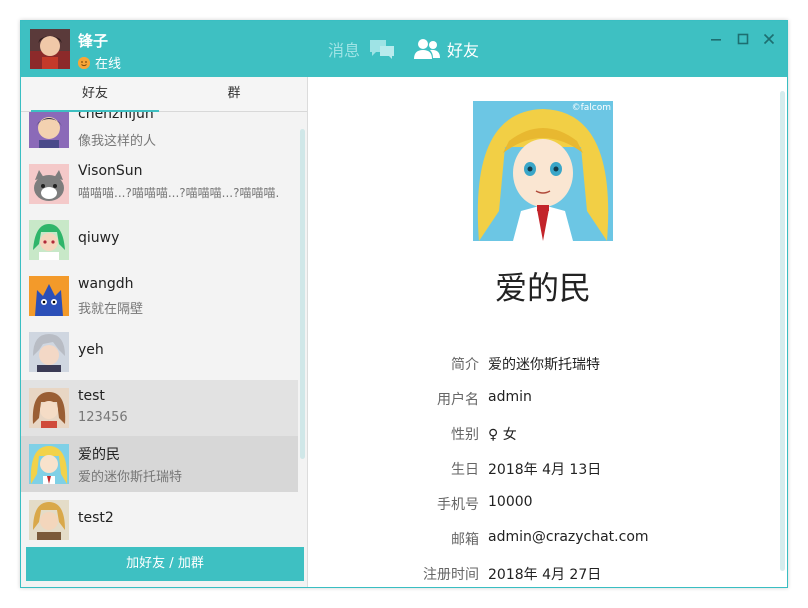 Image resolution: width=808 pixels, height=608 pixels. I want to click on friend-signature: 像我这样的人, so click(117, 141).